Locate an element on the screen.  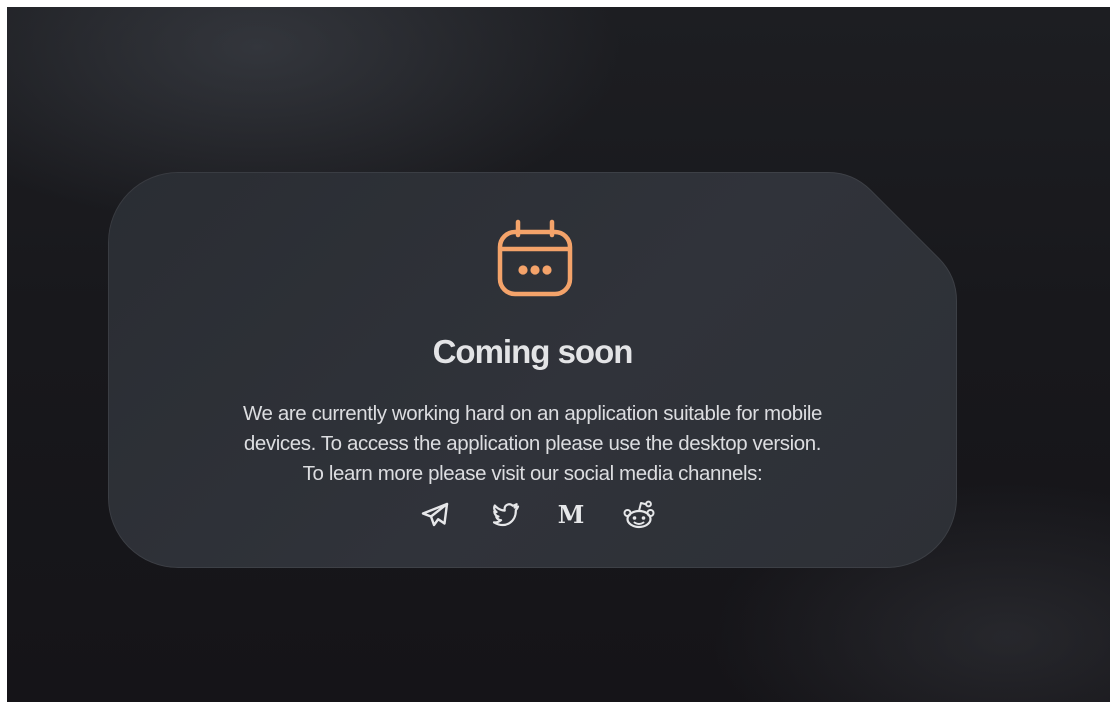
twitter-link is located at coordinates (506, 515).